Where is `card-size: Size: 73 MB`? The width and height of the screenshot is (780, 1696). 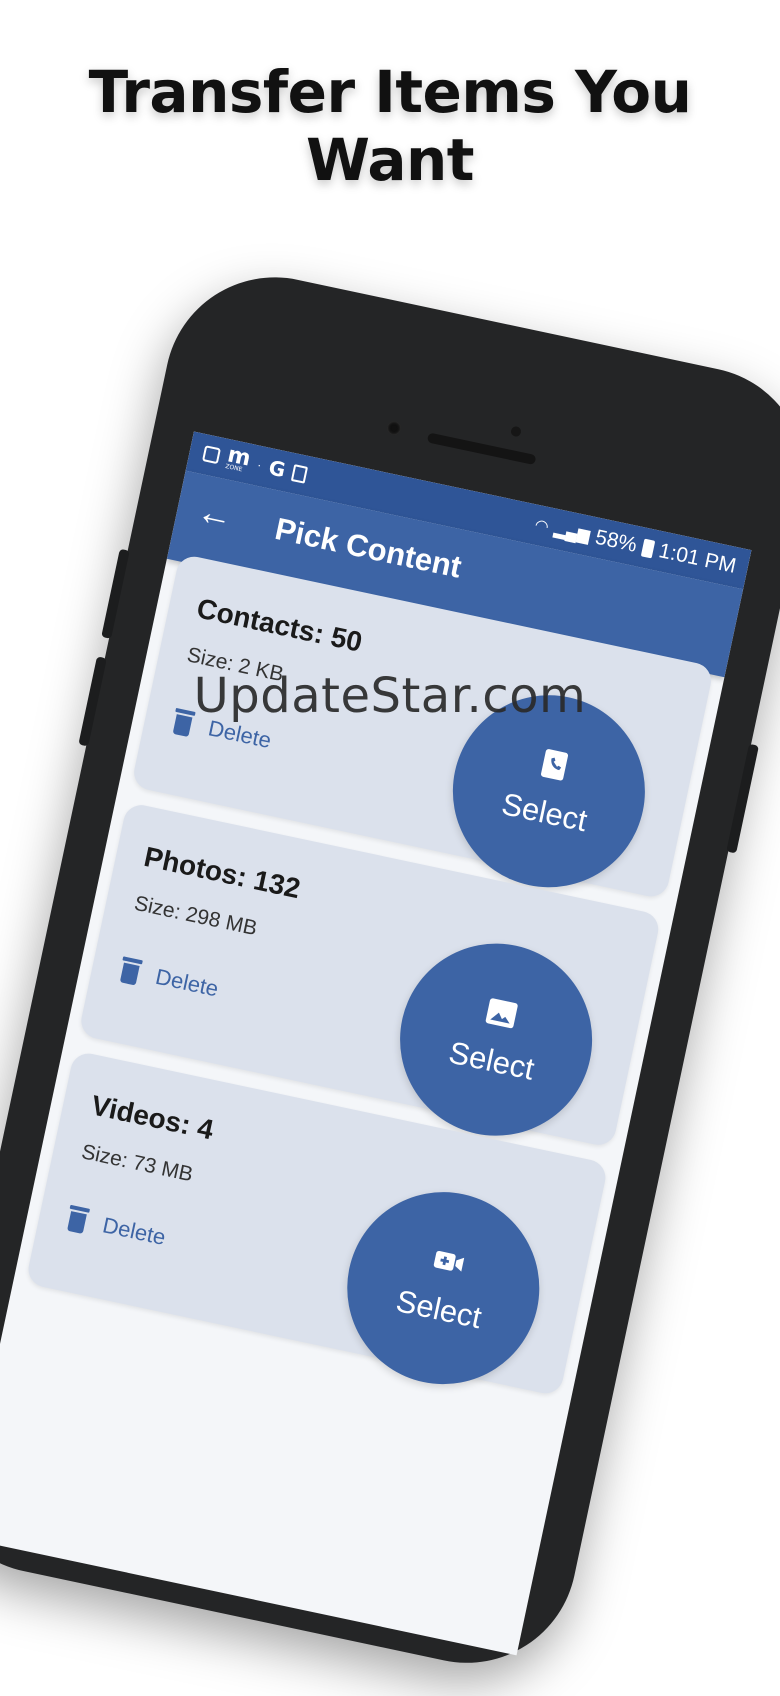 card-size: Size: 73 MB is located at coordinates (137, 1163).